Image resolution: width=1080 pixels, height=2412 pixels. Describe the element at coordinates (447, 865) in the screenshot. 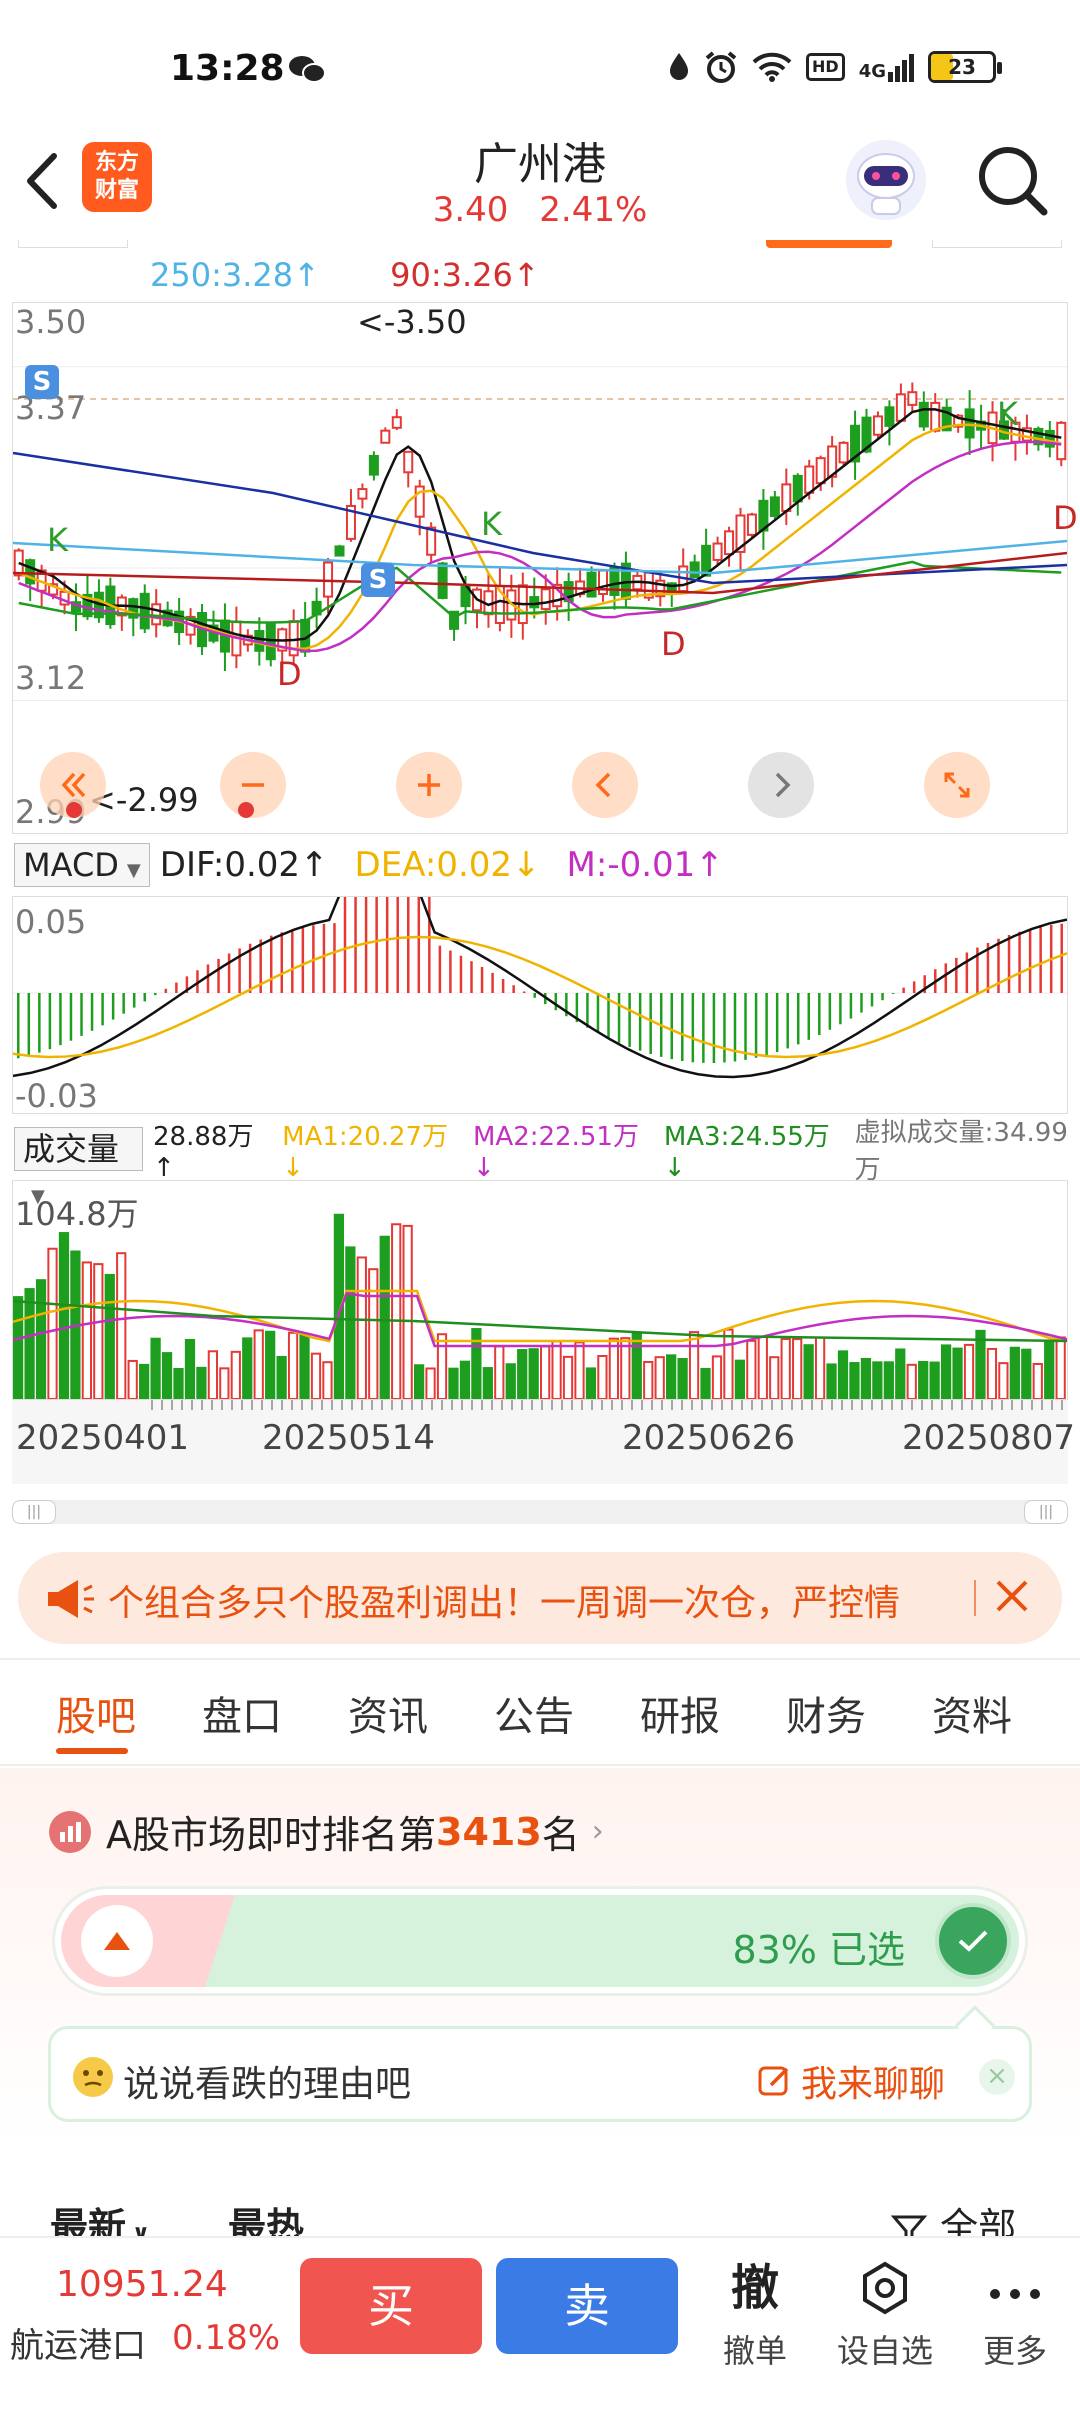

I see `macd-dea: DEA:0.02↓` at that location.